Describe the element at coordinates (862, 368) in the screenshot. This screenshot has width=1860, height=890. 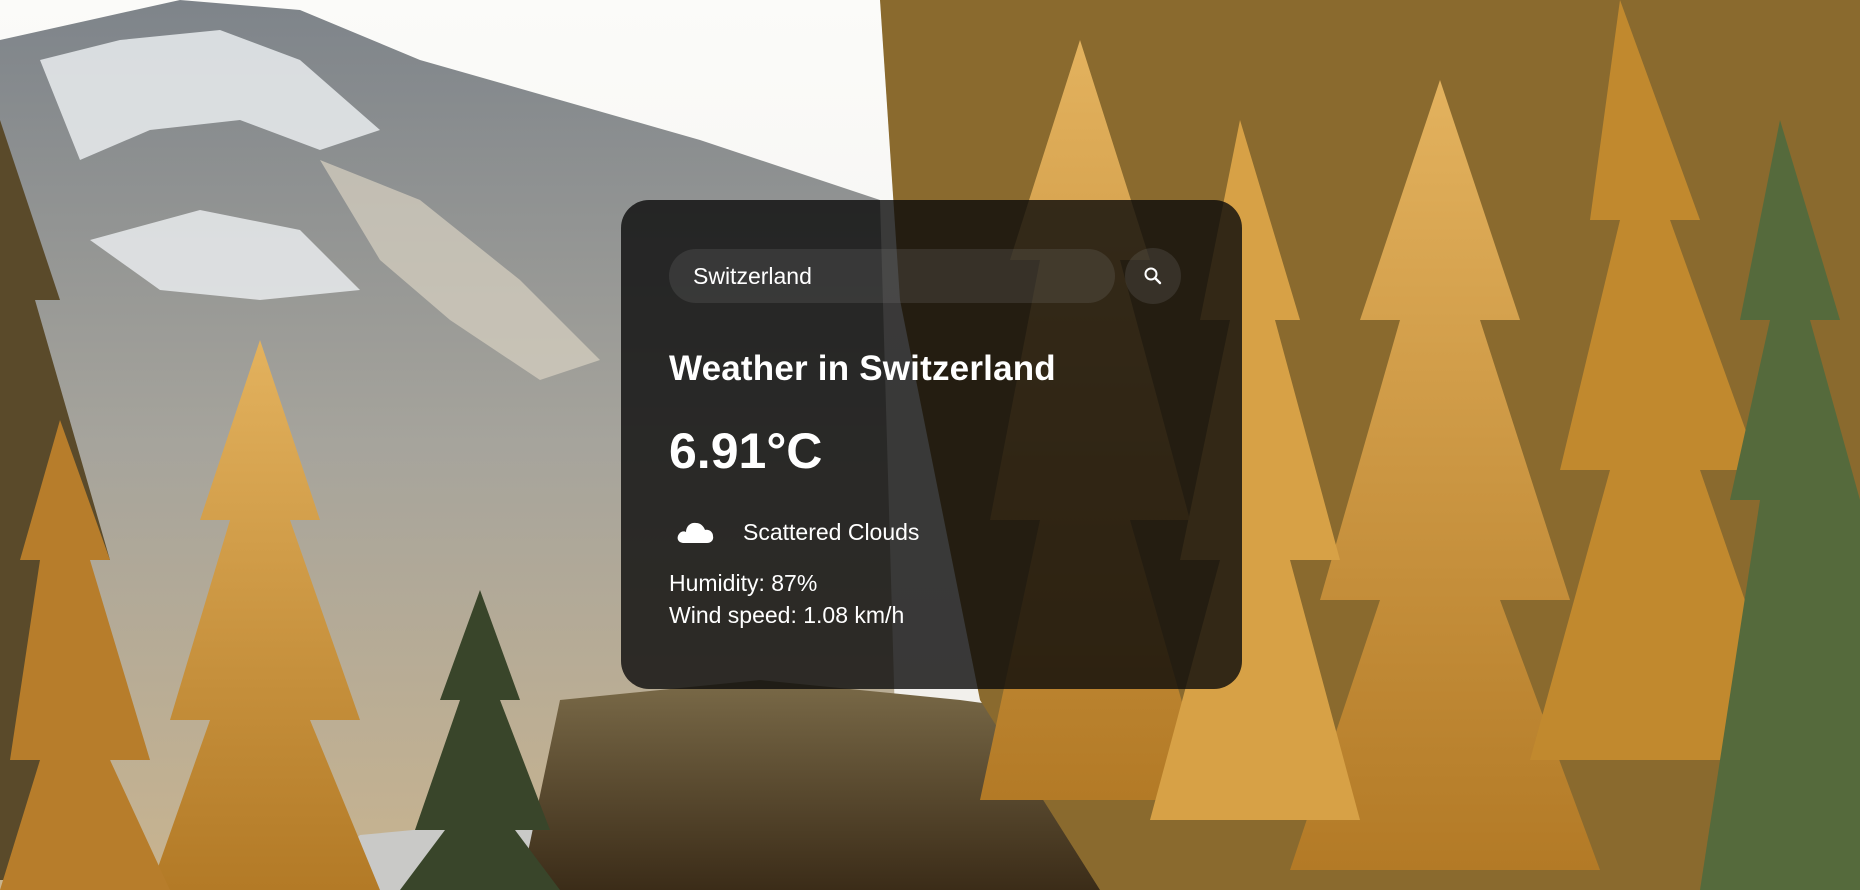
I see `location-title: Weather in Switzerland` at that location.